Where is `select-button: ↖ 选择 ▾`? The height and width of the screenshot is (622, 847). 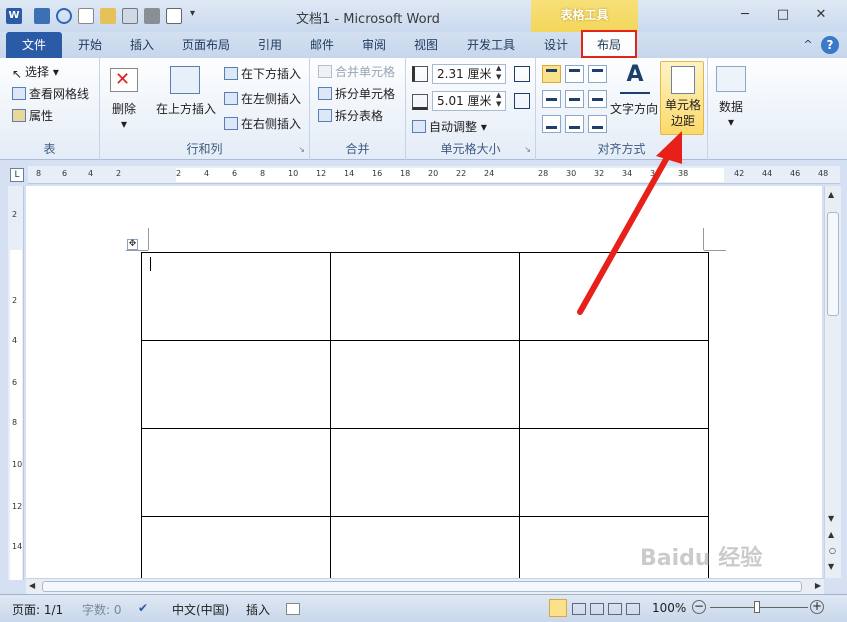 select-button: ↖ 选择 ▾ is located at coordinates (35, 72).